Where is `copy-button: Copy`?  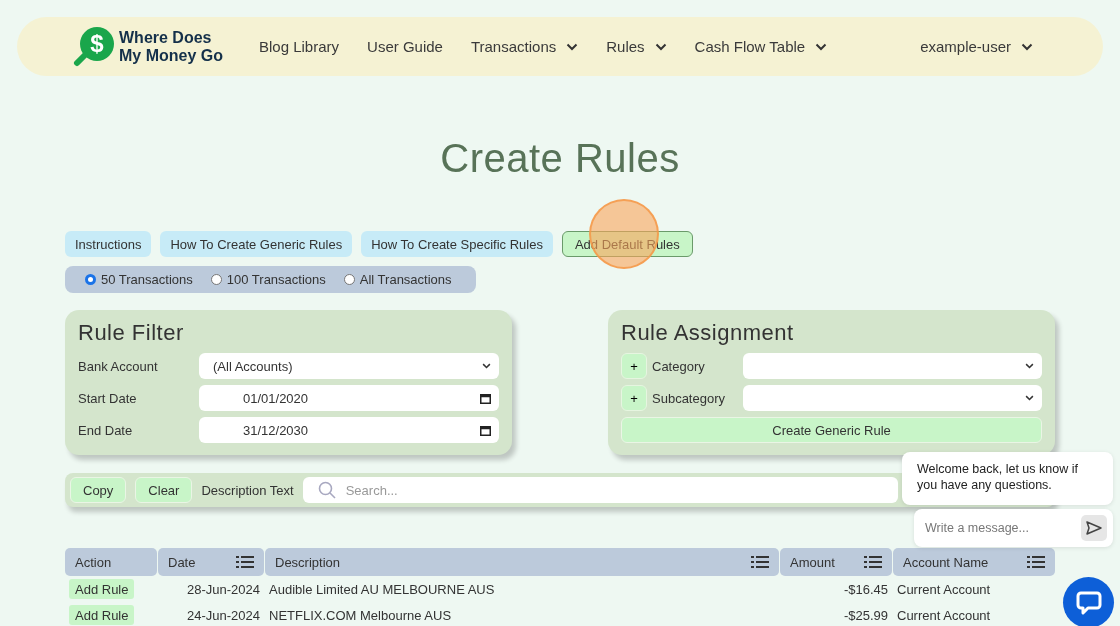 copy-button: Copy is located at coordinates (98, 490).